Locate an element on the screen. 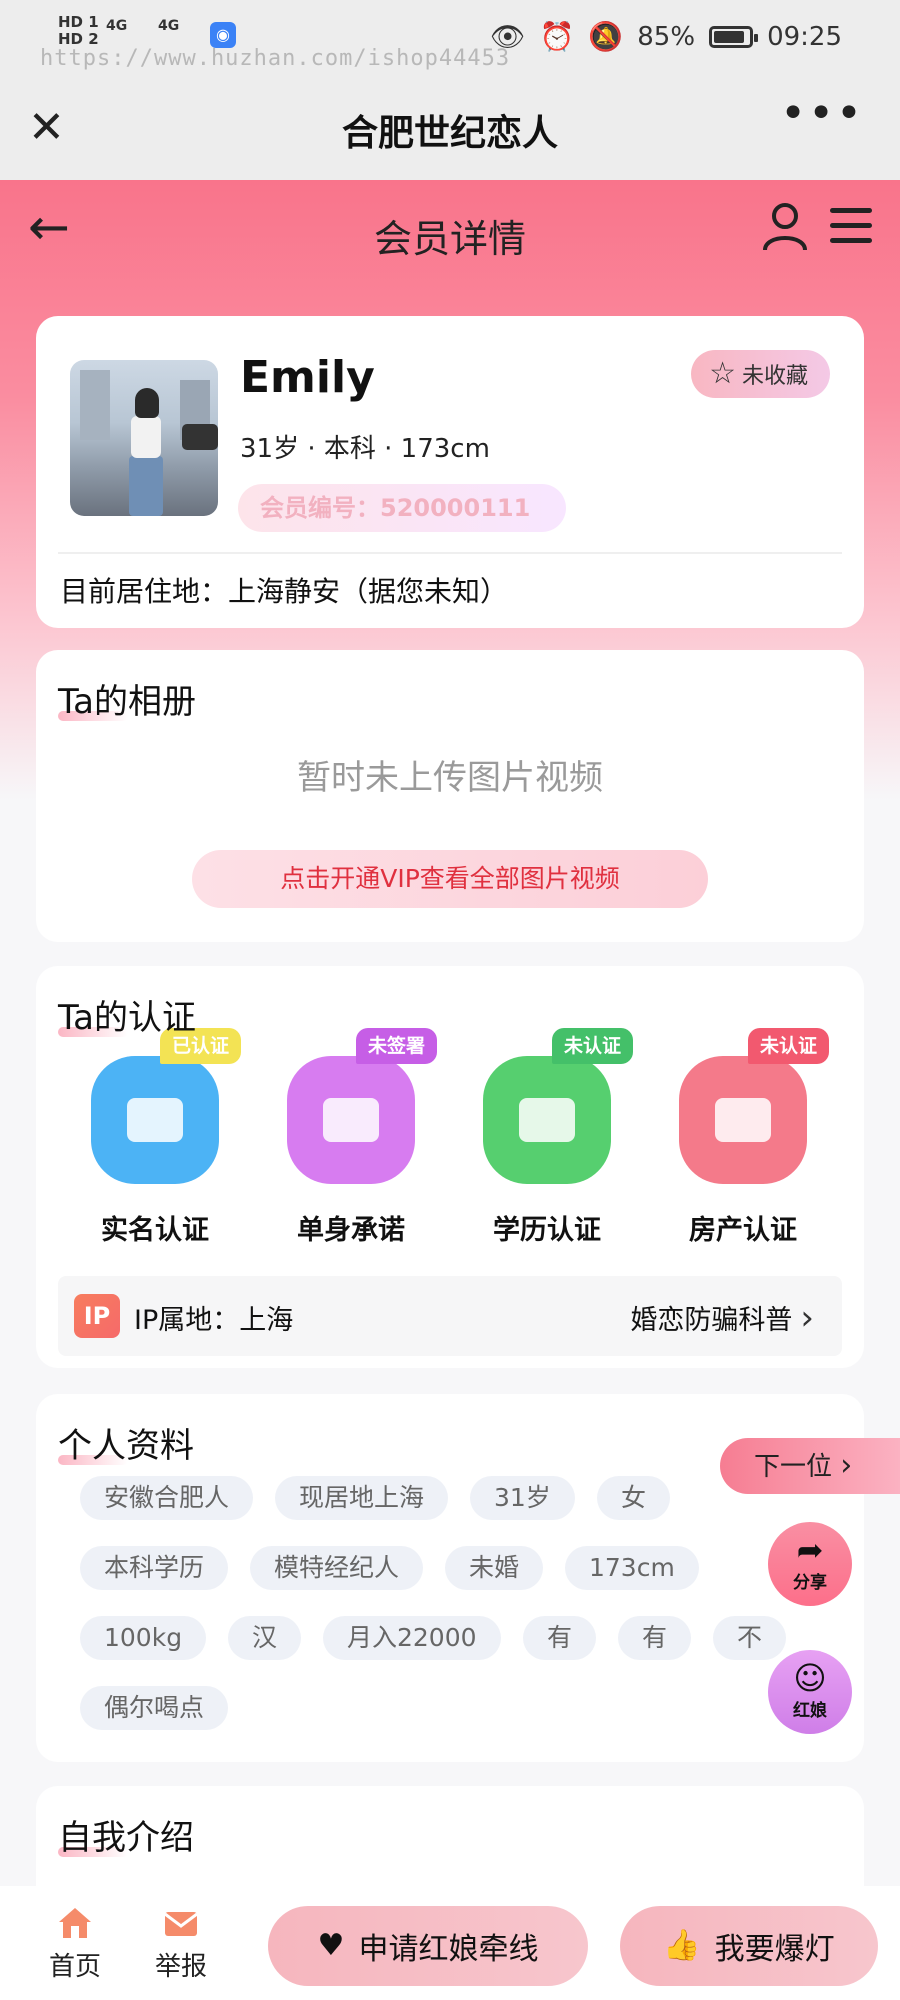 Image resolution: width=900 pixels, height=2000 pixels. certification-label: 房产认证 is located at coordinates (743, 1230).